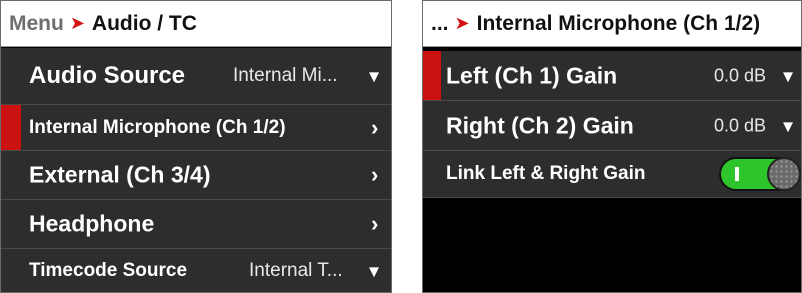 This screenshot has width=802, height=293. I want to click on menu-item-internal-microphone: Internal Microphone (Ch 1/2) ›, so click(196, 128).